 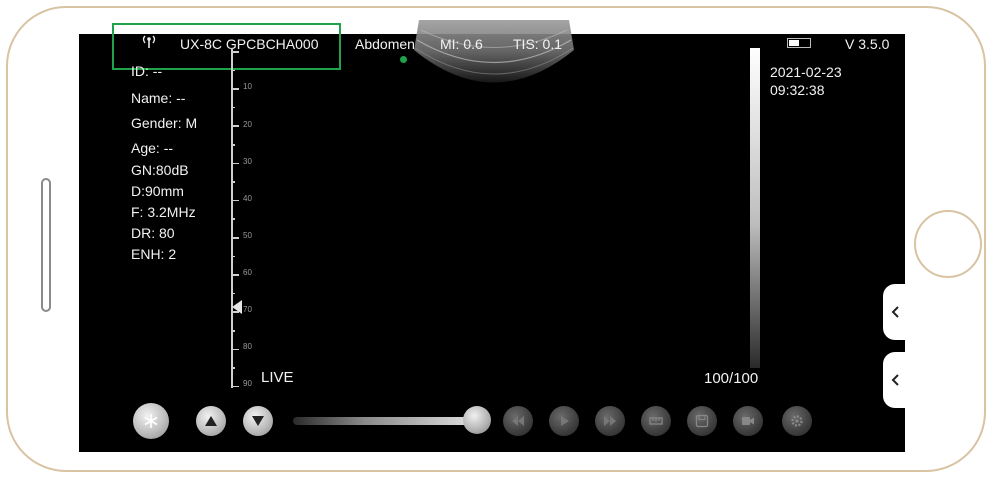 I want to click on patient-gender: Gender: M, so click(x=164, y=123).